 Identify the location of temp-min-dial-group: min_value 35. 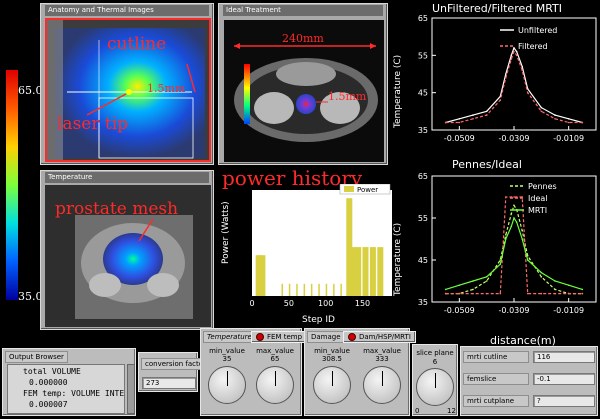
(227, 375).